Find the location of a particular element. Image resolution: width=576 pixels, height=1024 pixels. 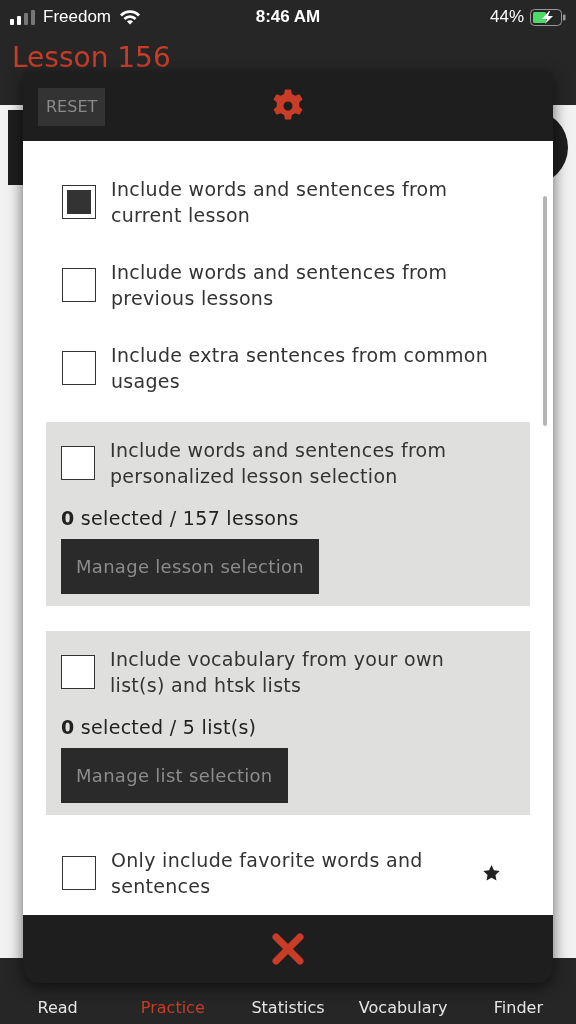

option-label: Include words and sentences from current lesson is located at coordinates (280, 202).